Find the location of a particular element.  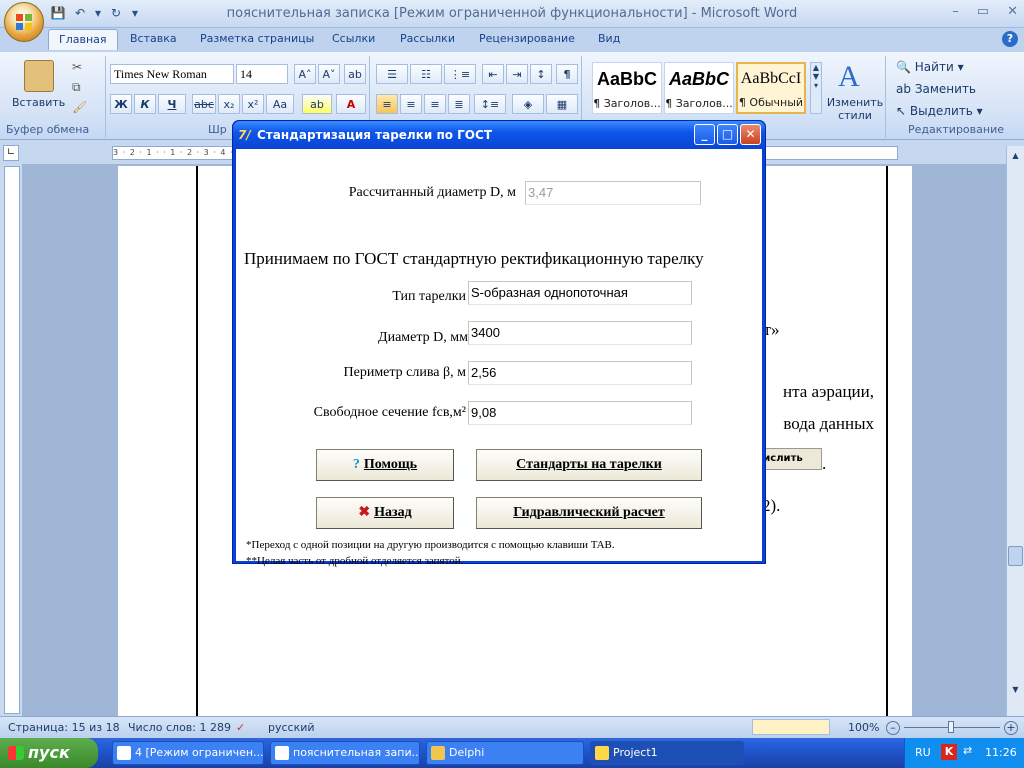

calc-diameter-label: Рассчитанный диаметр D, м is located at coordinates (432, 192).